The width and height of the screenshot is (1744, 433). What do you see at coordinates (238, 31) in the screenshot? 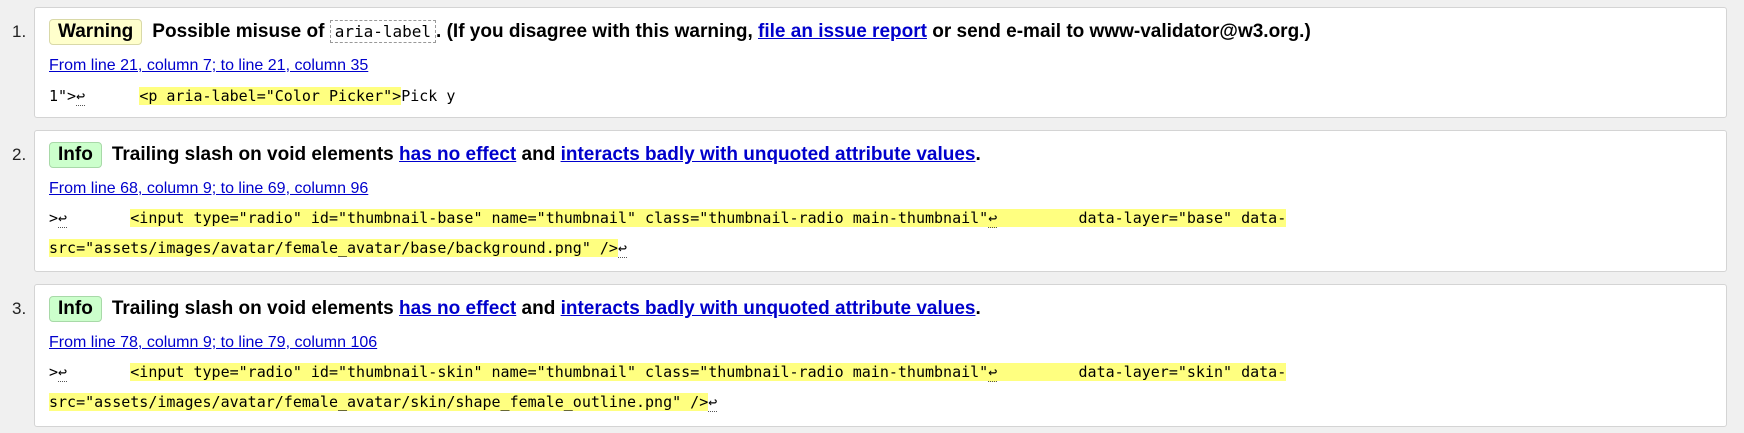
I see `message-text: Possible misuse of` at bounding box center [238, 31].